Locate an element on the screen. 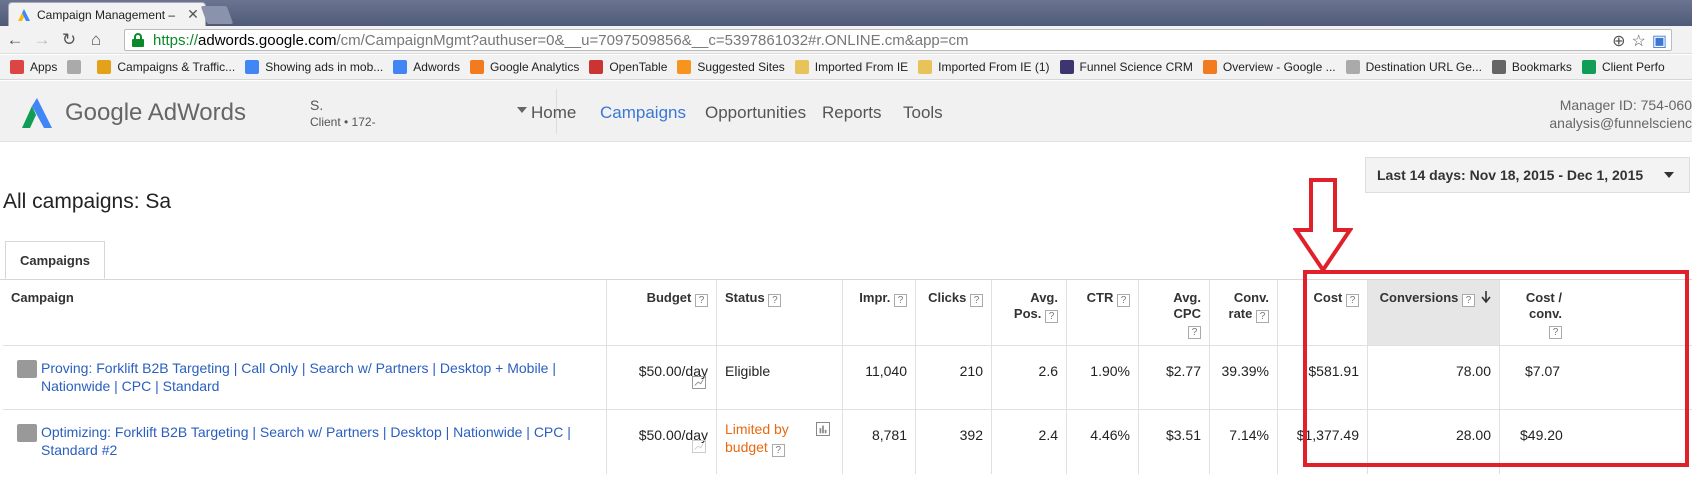 This screenshot has height=493, width=1692. bookmark-item: Bookmarks is located at coordinates (1531, 67).